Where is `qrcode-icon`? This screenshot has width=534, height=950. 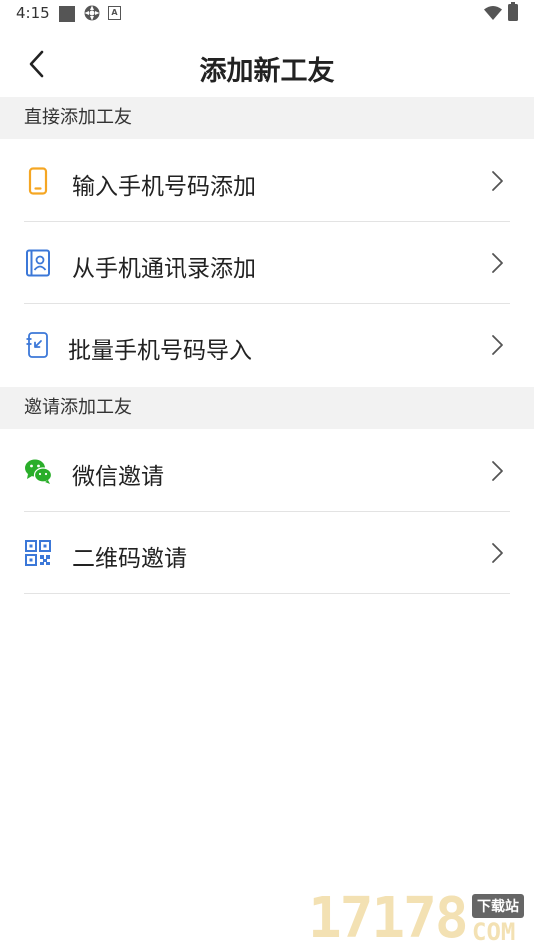
qrcode-icon is located at coordinates (38, 553).